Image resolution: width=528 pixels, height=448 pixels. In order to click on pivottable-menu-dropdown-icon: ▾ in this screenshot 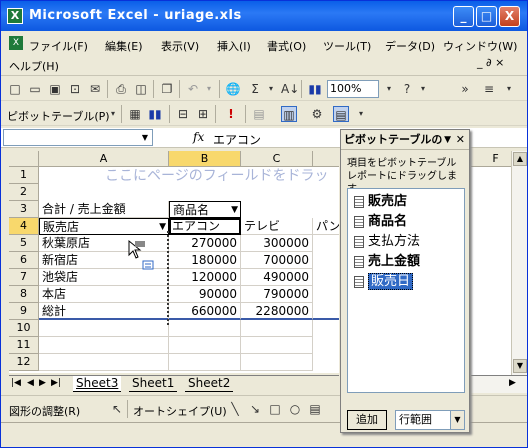, I will do `click(113, 114)`.